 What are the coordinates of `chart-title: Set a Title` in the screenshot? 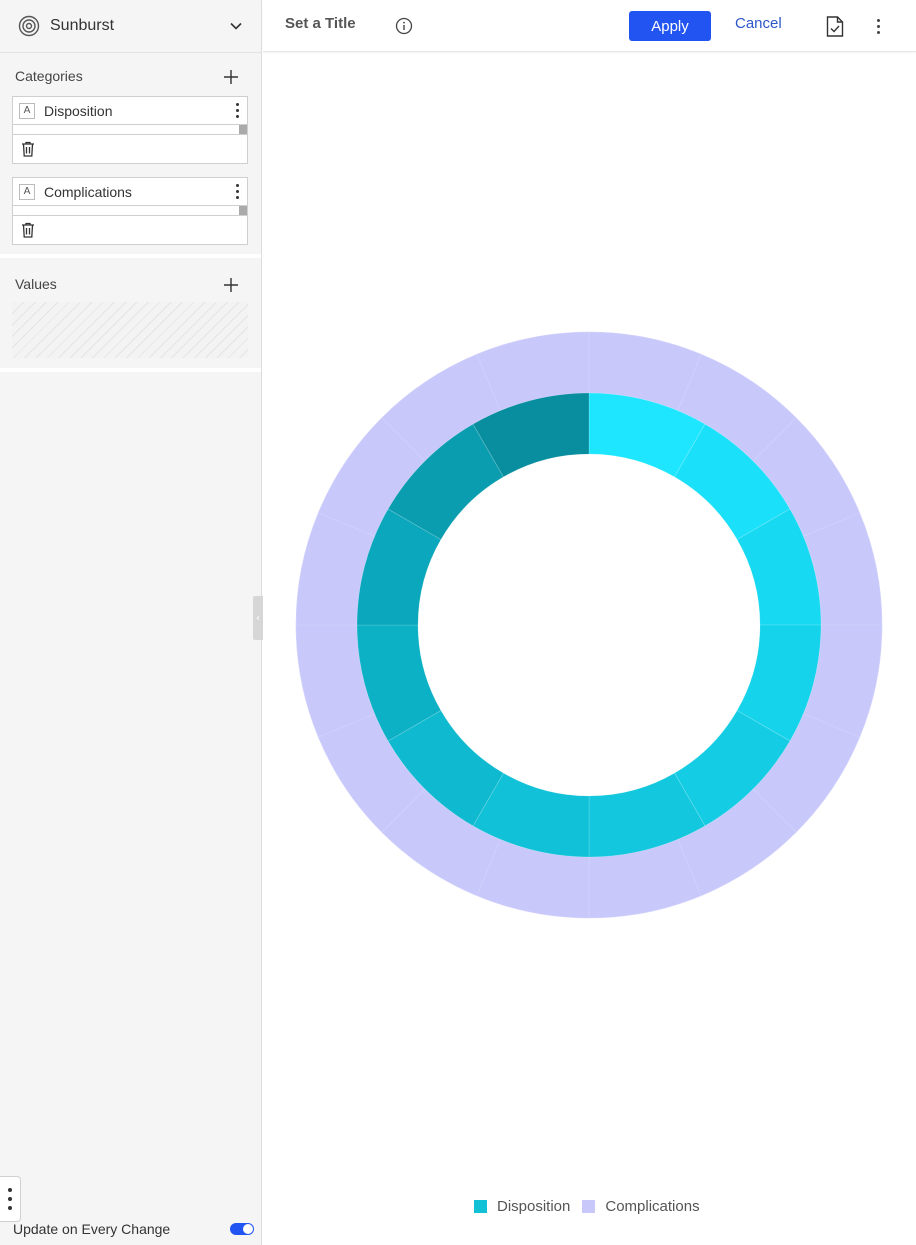 It's located at (320, 23).